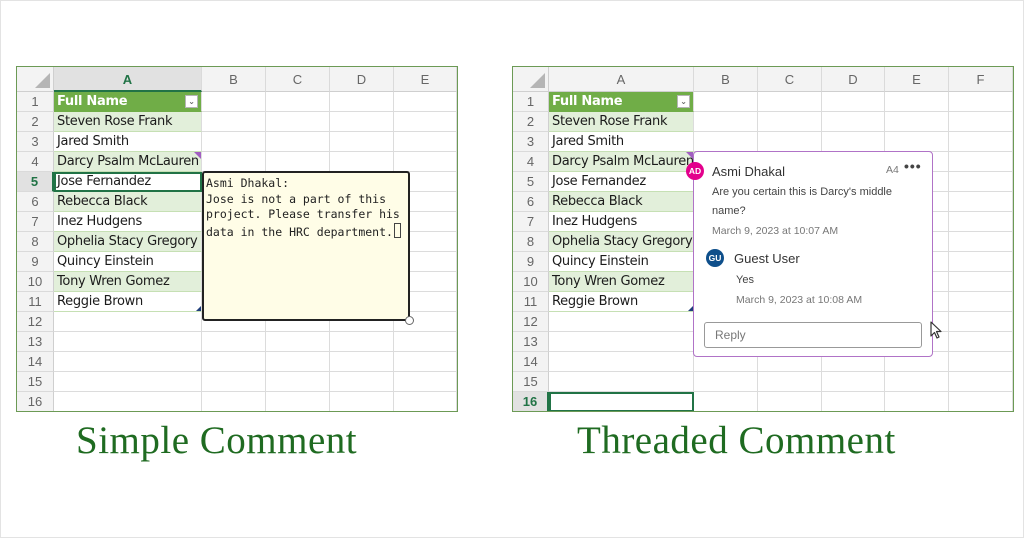 The width and height of the screenshot is (1024, 538). Describe the element at coordinates (726, 79) in the screenshot. I see `column-header-b: B` at that location.